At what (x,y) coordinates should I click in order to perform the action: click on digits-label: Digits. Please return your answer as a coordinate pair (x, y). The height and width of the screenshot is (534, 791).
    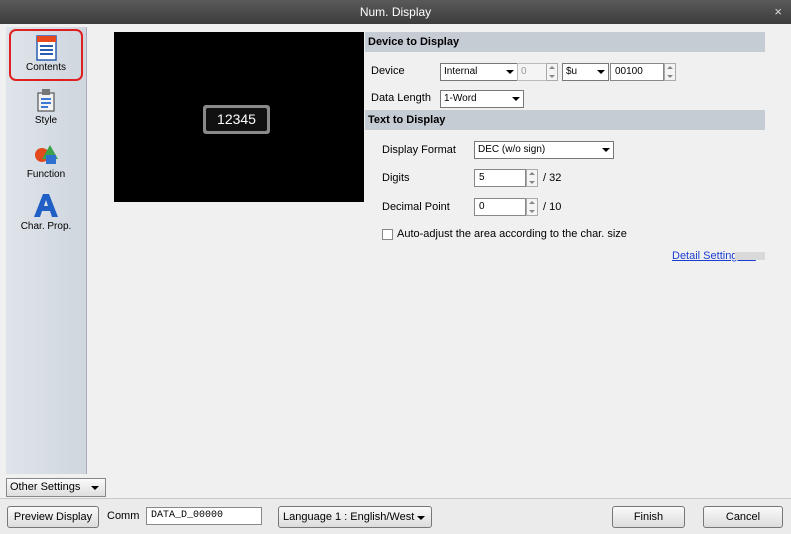
    Looking at the image, I should click on (396, 178).